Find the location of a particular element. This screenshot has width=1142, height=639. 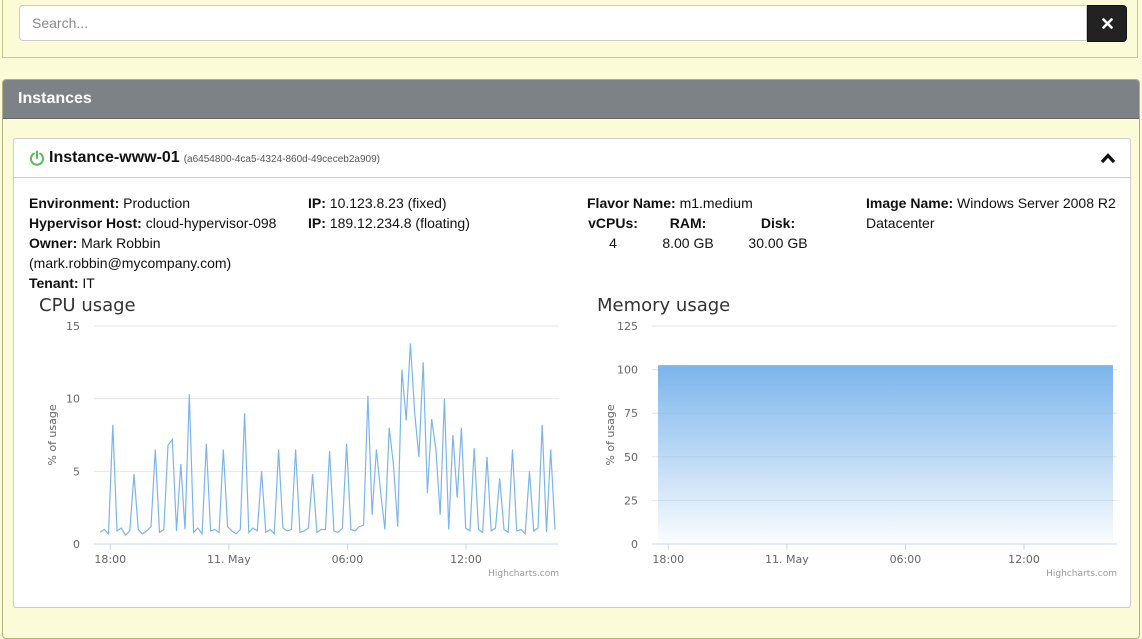

search-bar is located at coordinates (570, 29).